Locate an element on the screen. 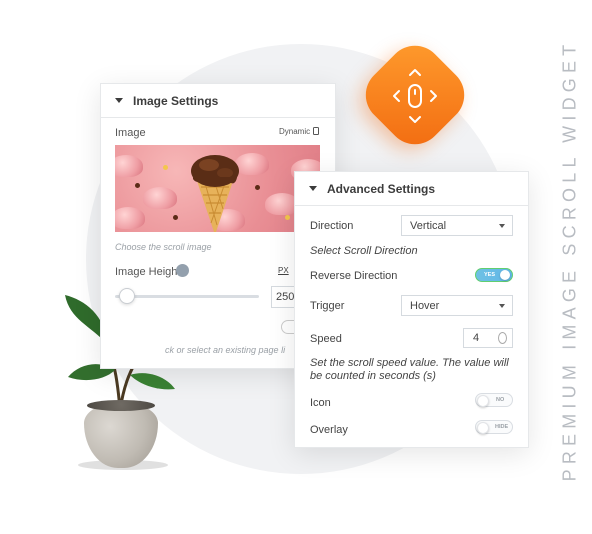  plant-pot-rim is located at coordinates (121, 405).